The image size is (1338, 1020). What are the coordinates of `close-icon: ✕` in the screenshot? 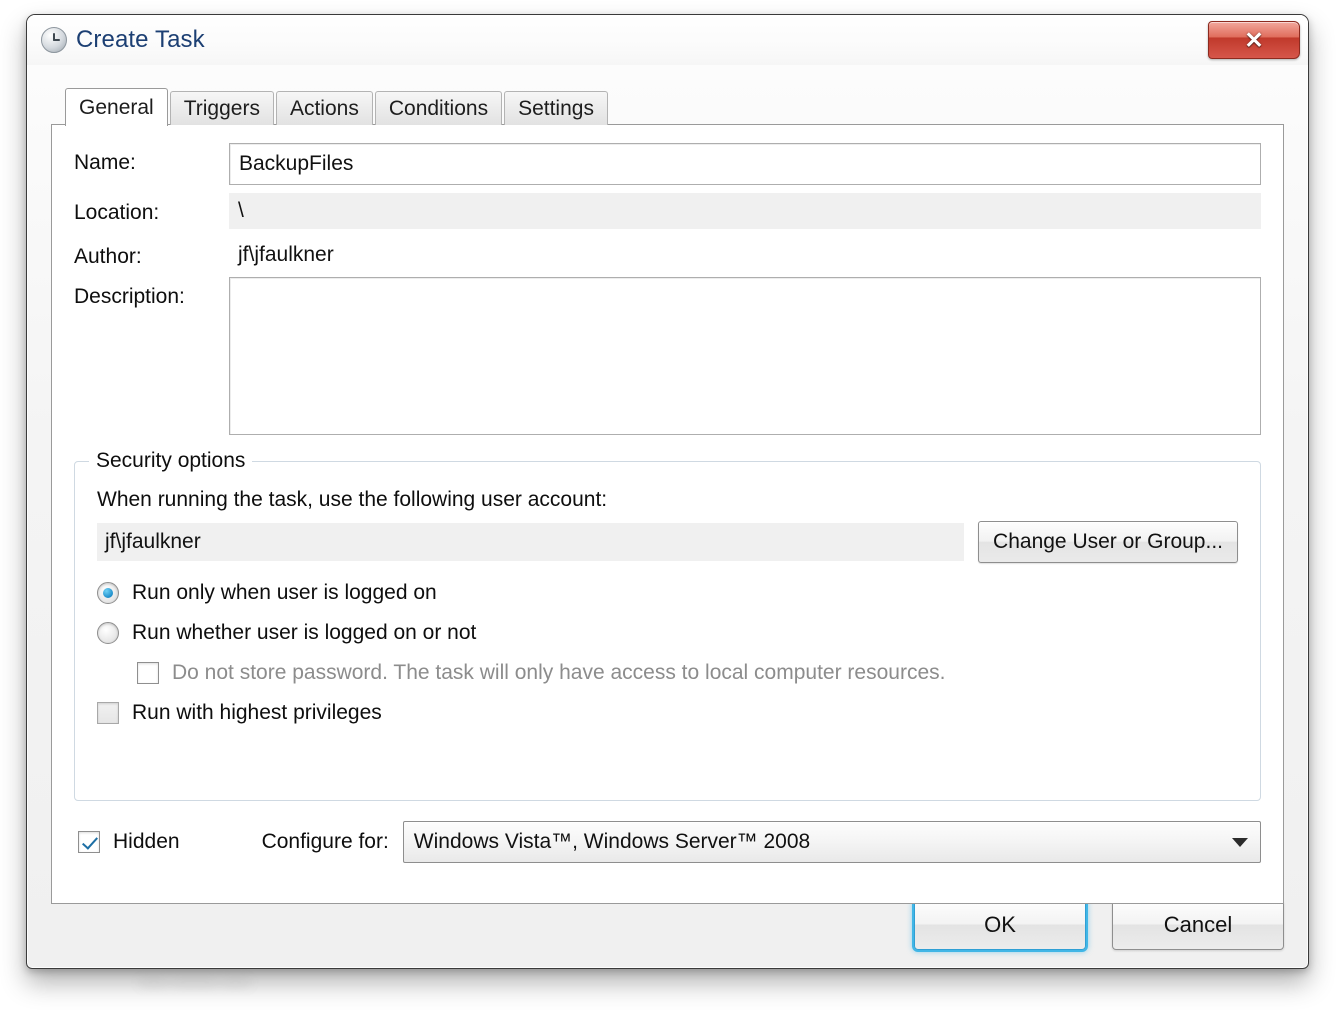 It's located at (1254, 39).